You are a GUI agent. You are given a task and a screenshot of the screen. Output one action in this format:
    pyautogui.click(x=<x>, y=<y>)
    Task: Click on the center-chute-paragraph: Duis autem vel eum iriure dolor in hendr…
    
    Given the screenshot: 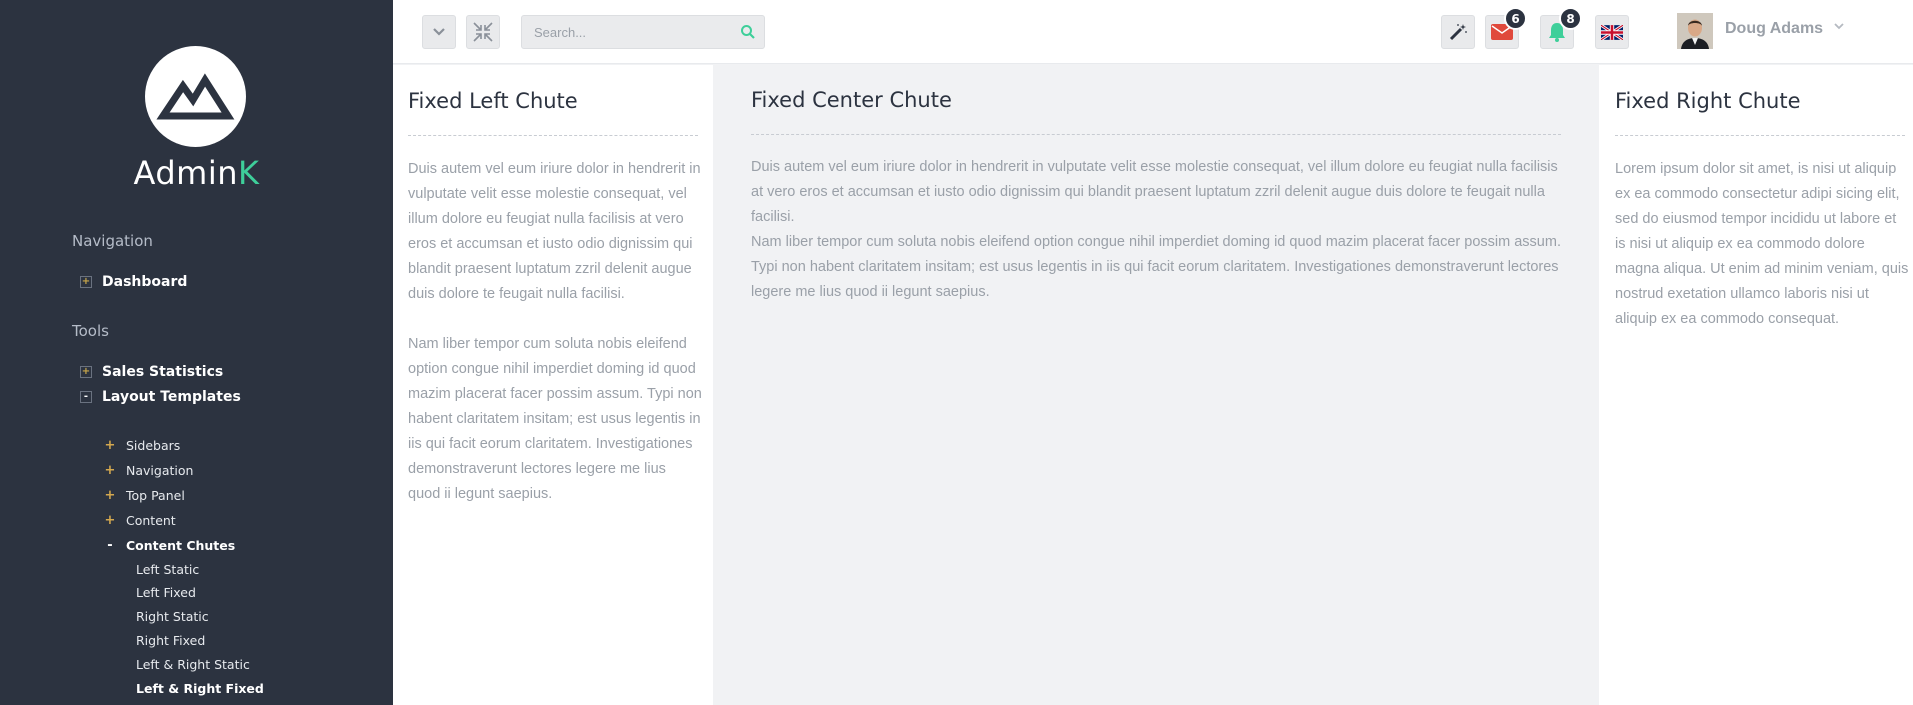 What is the action you would take?
    pyautogui.click(x=1154, y=192)
    